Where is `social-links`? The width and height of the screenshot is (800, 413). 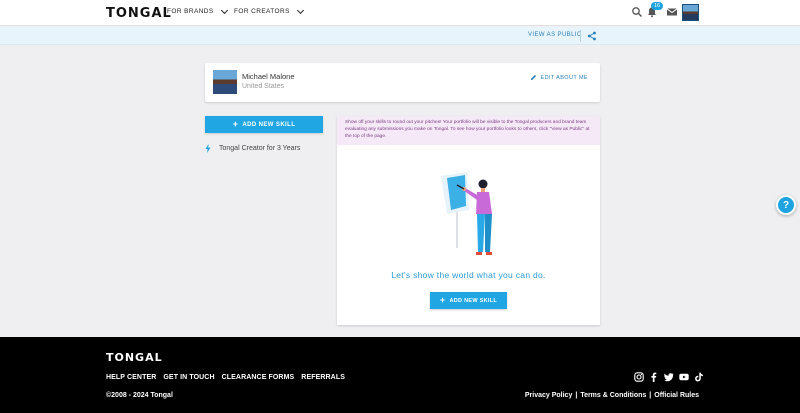 social-links is located at coordinates (669, 377).